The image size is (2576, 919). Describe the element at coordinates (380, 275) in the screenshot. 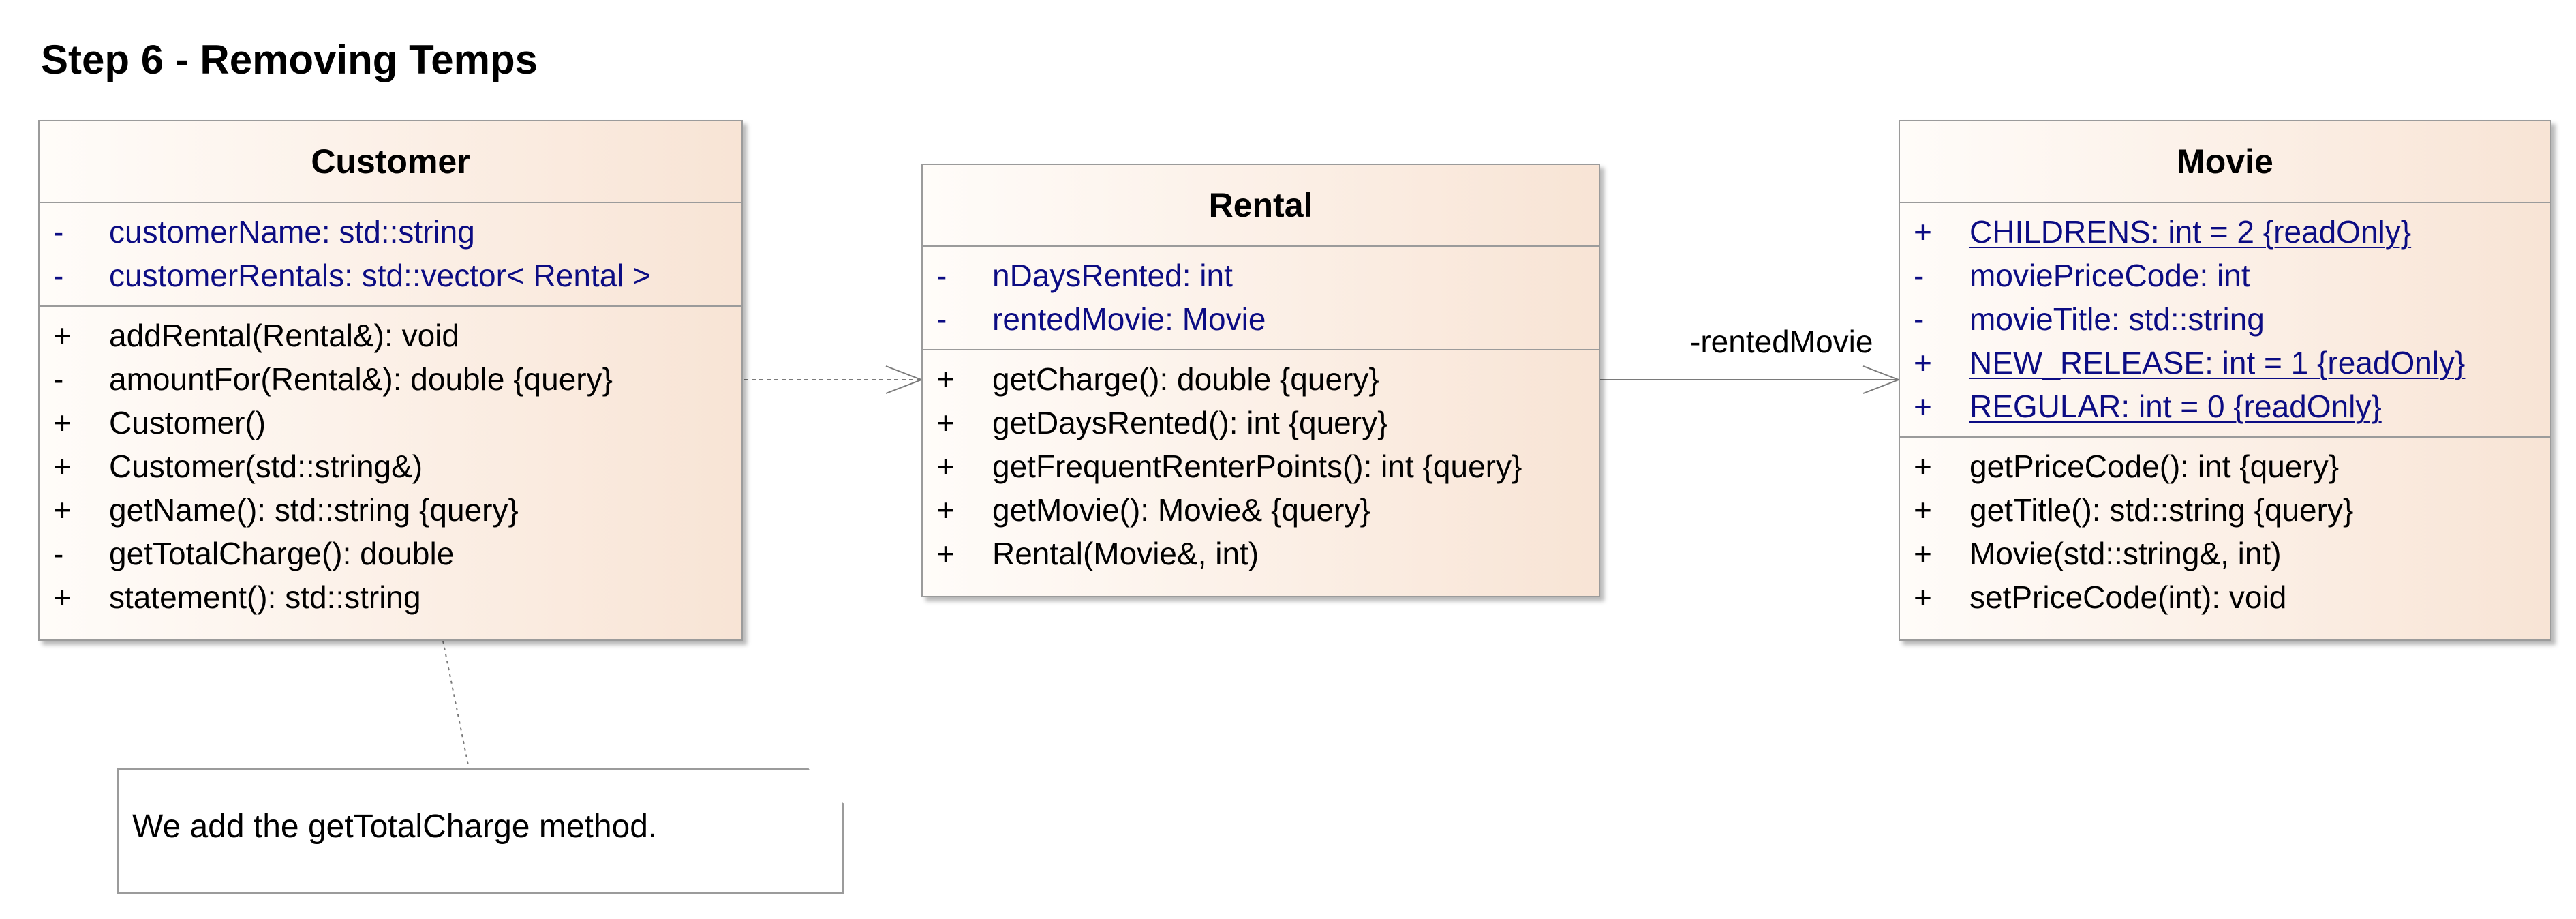

I see `member-text: customerRentals: std::vector< Rental >` at that location.